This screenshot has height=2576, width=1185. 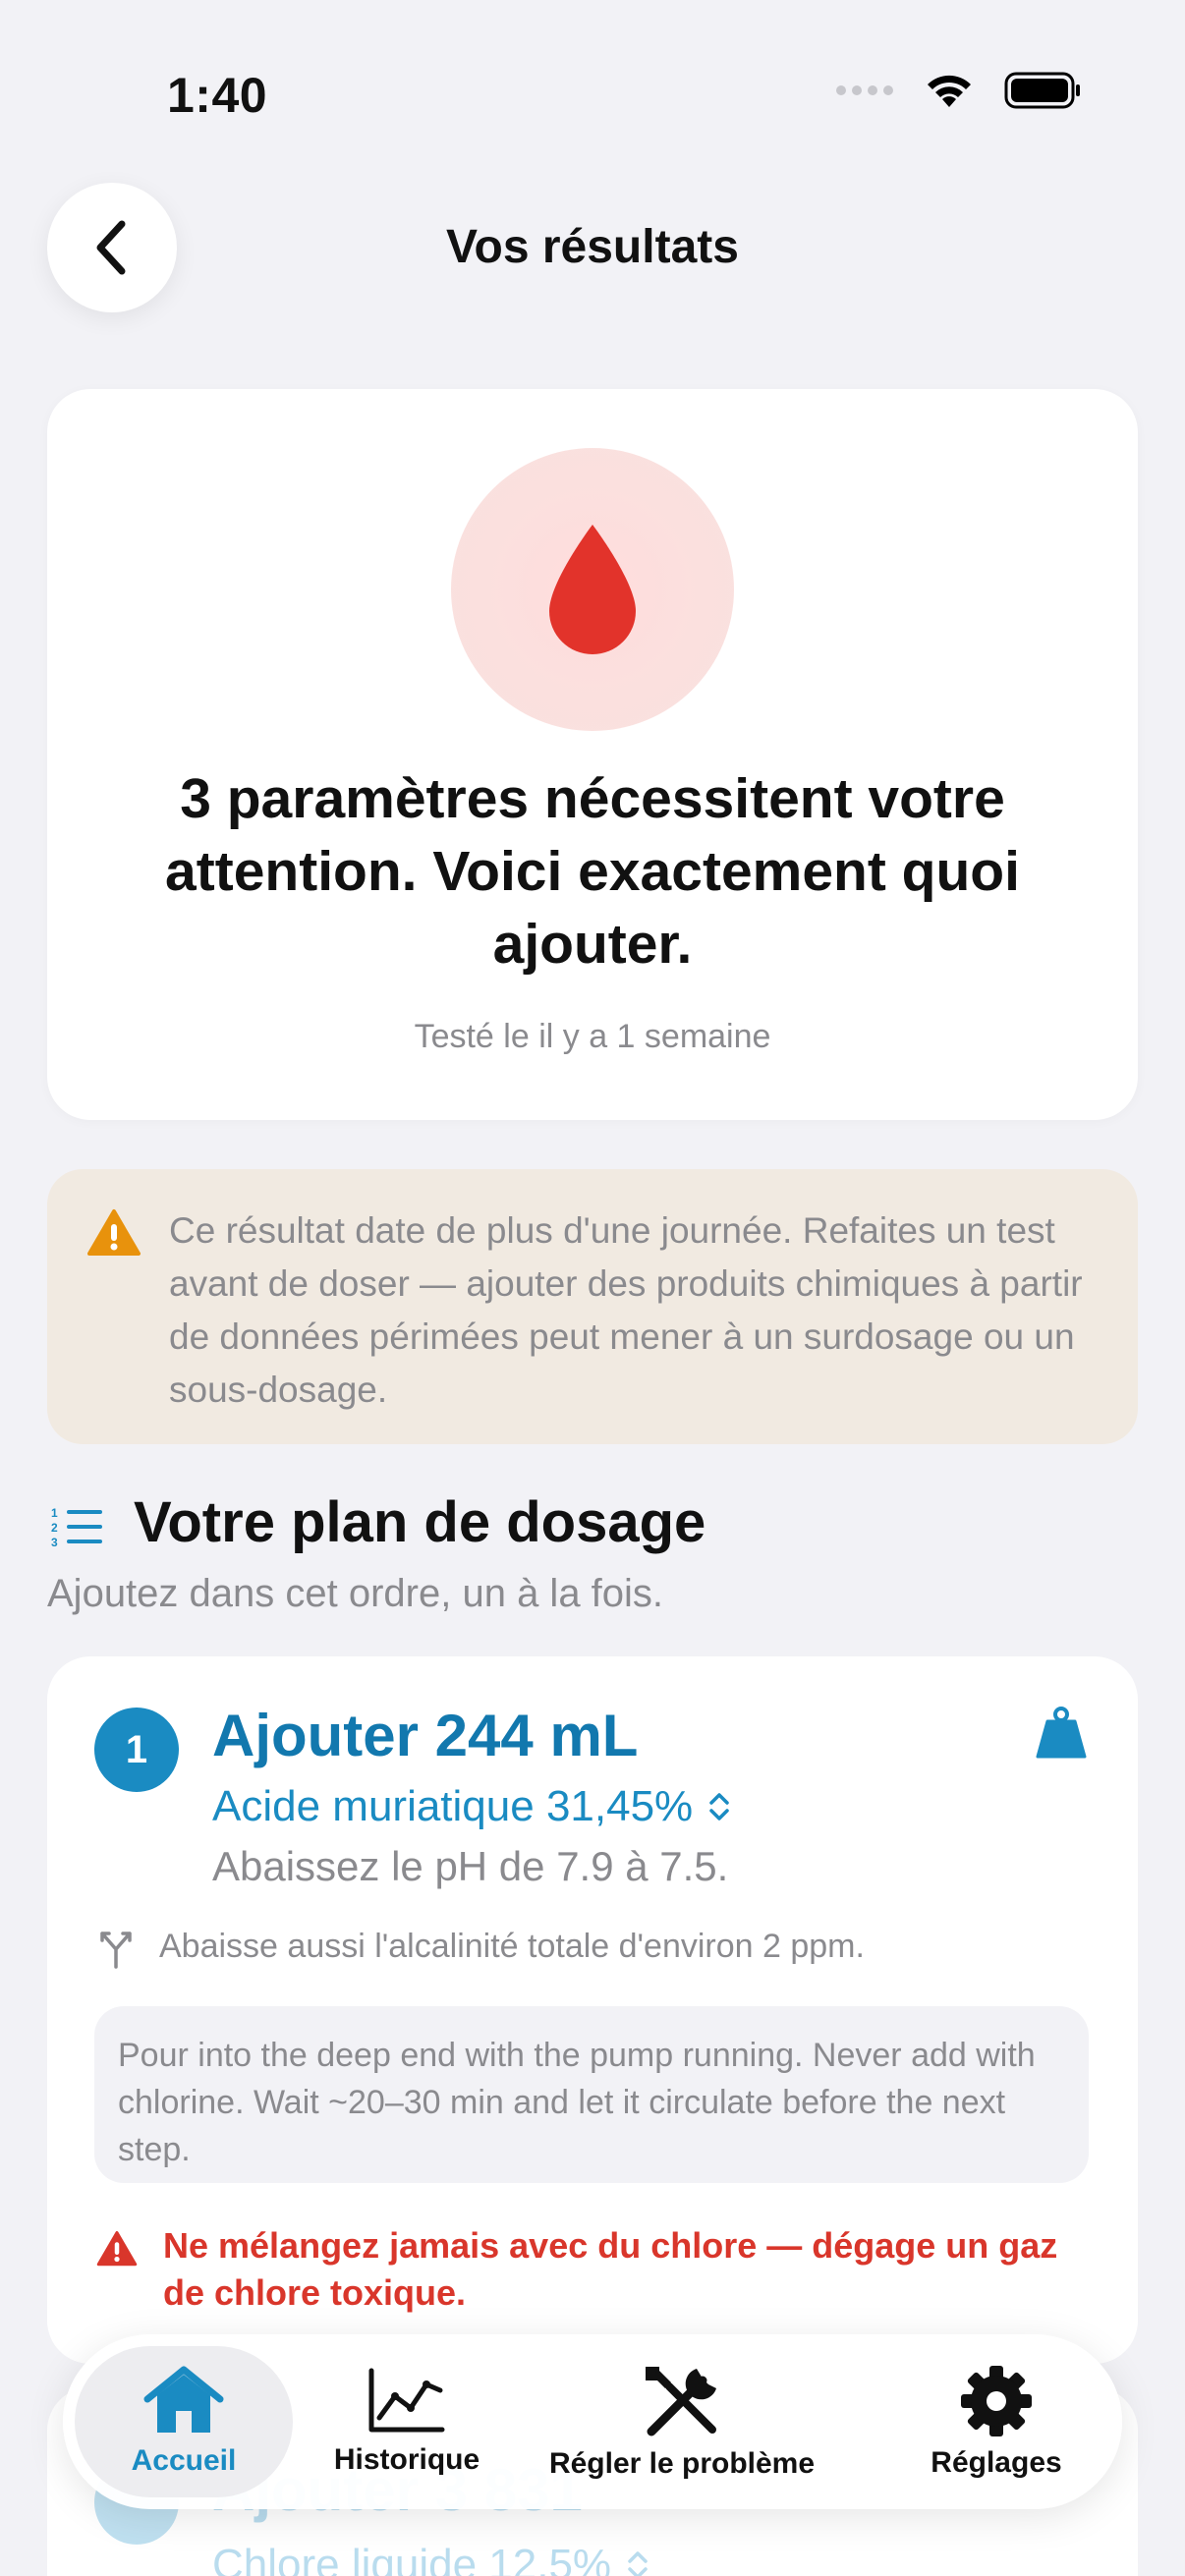 I want to click on dosing-plan-subtitle: Ajoutez dans cet ordre, un à la fois., so click(x=355, y=1593).